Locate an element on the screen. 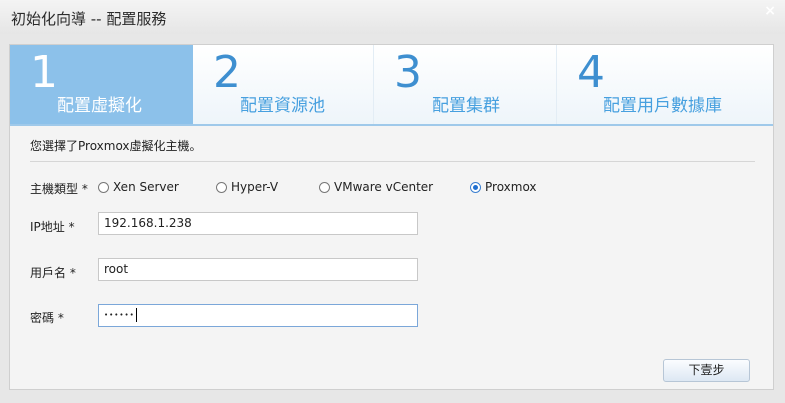 The image size is (785, 403). step-1: 1 配置虛擬化 is located at coordinates (101, 84).